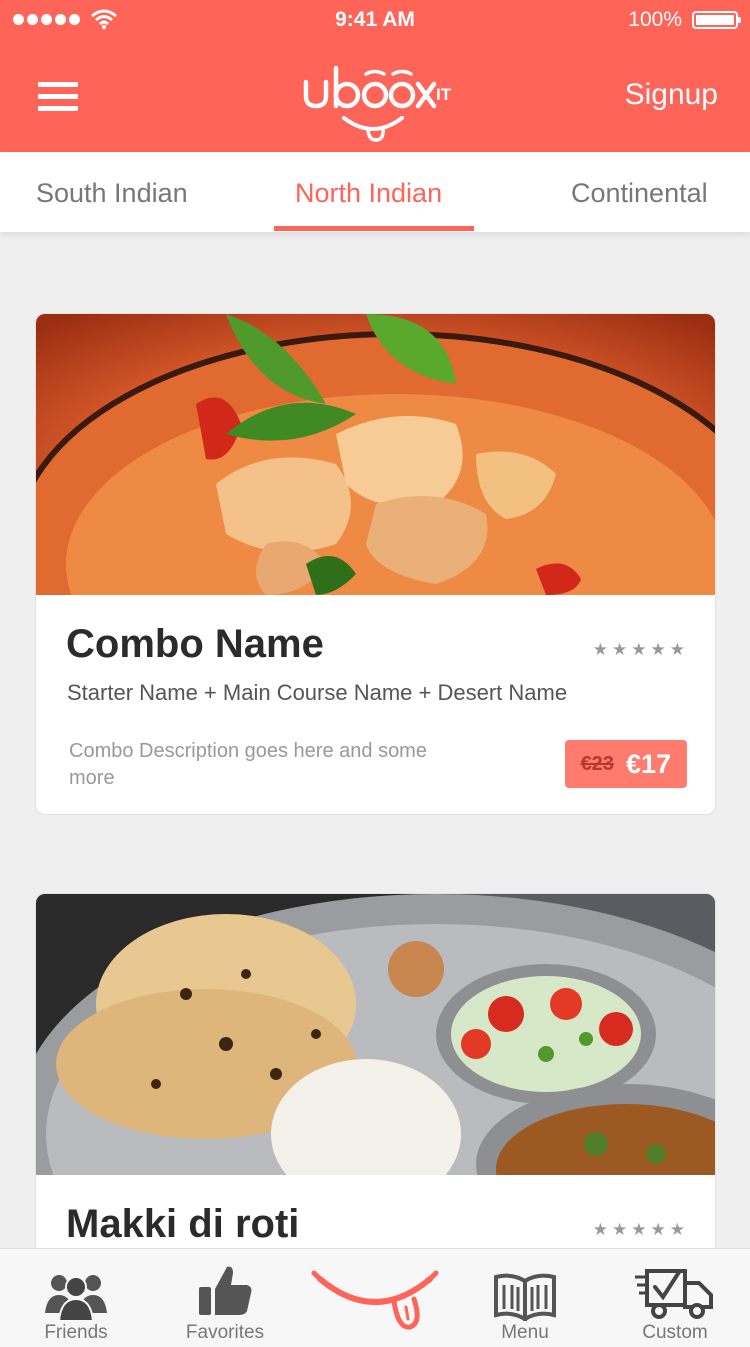 The width and height of the screenshot is (750, 1347). I want to click on status-bar: 9:41 AM 100%, so click(375, 20).